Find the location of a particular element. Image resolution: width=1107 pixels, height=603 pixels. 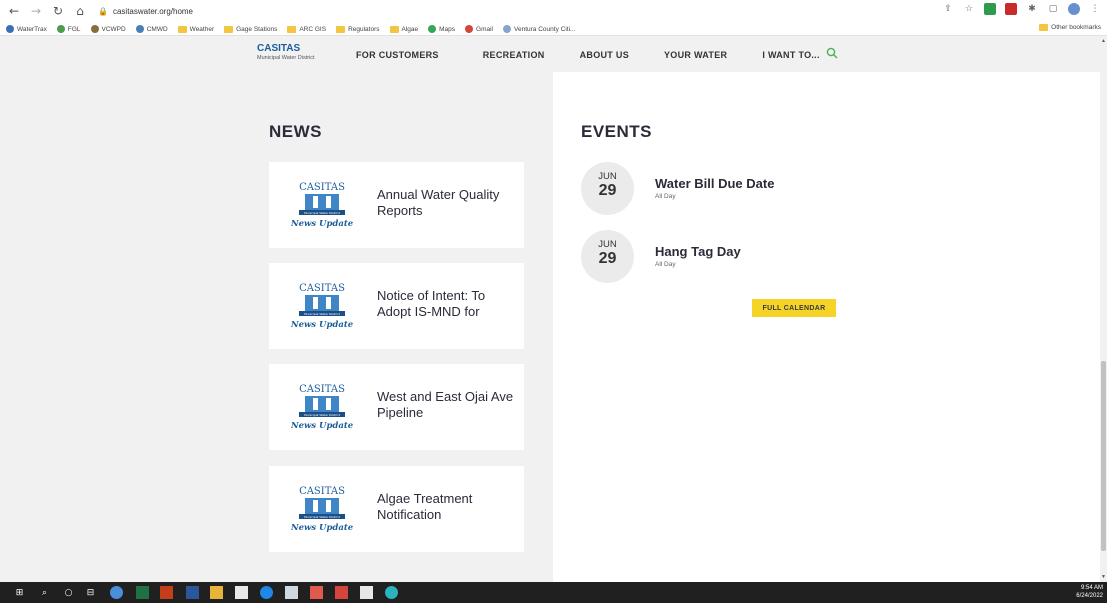

powerpoint-icon is located at coordinates (166, 592).